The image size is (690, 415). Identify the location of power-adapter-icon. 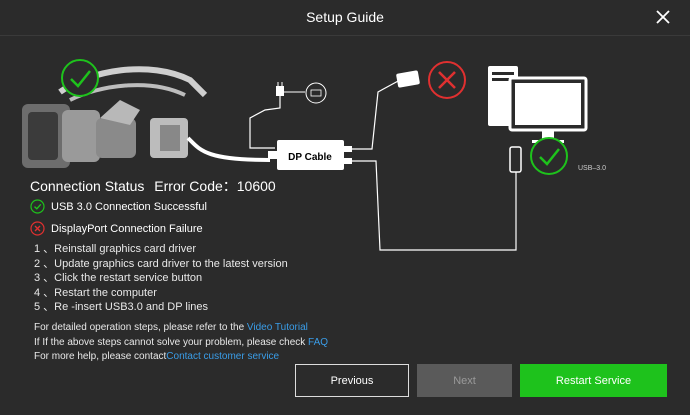
(288, 115).